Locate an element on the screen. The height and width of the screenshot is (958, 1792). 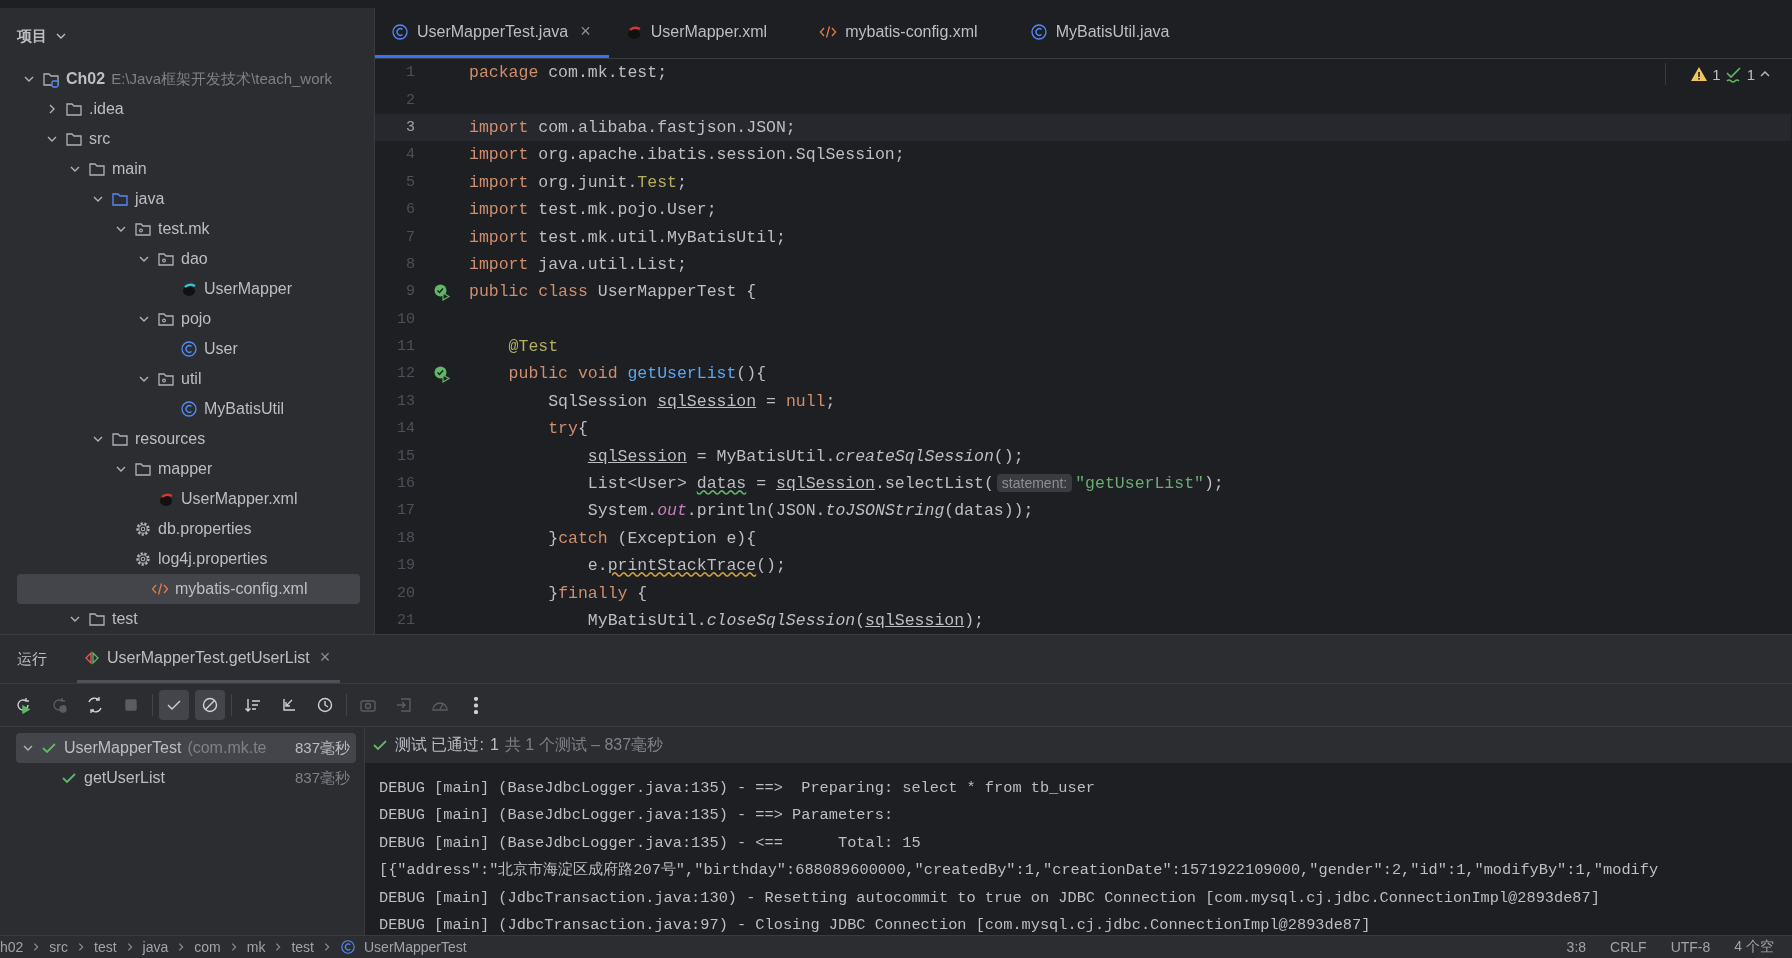
code-line: e.printStackTrace(); is located at coordinates (686, 566).